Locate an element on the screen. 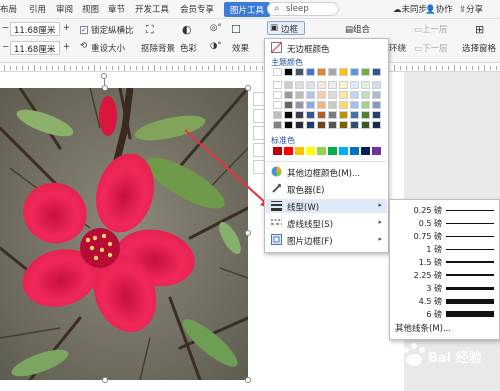 The width and height of the screenshot is (500, 391). color-button: 色彩 is located at coordinates (188, 48).